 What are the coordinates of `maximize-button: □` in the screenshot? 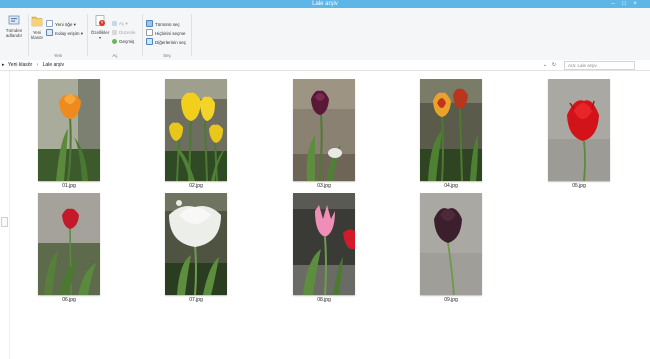 It's located at (624, 4).